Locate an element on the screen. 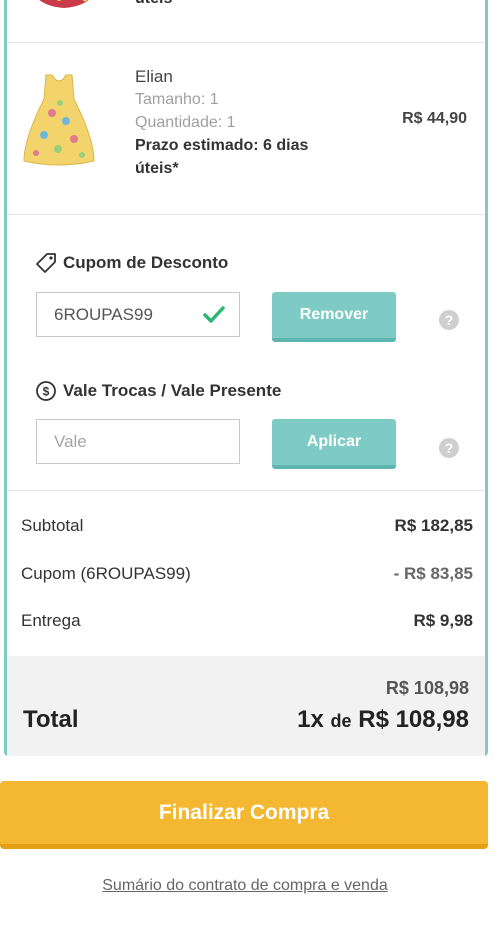 The width and height of the screenshot is (500, 946). product-price: R$ 44,90 is located at coordinates (434, 118).